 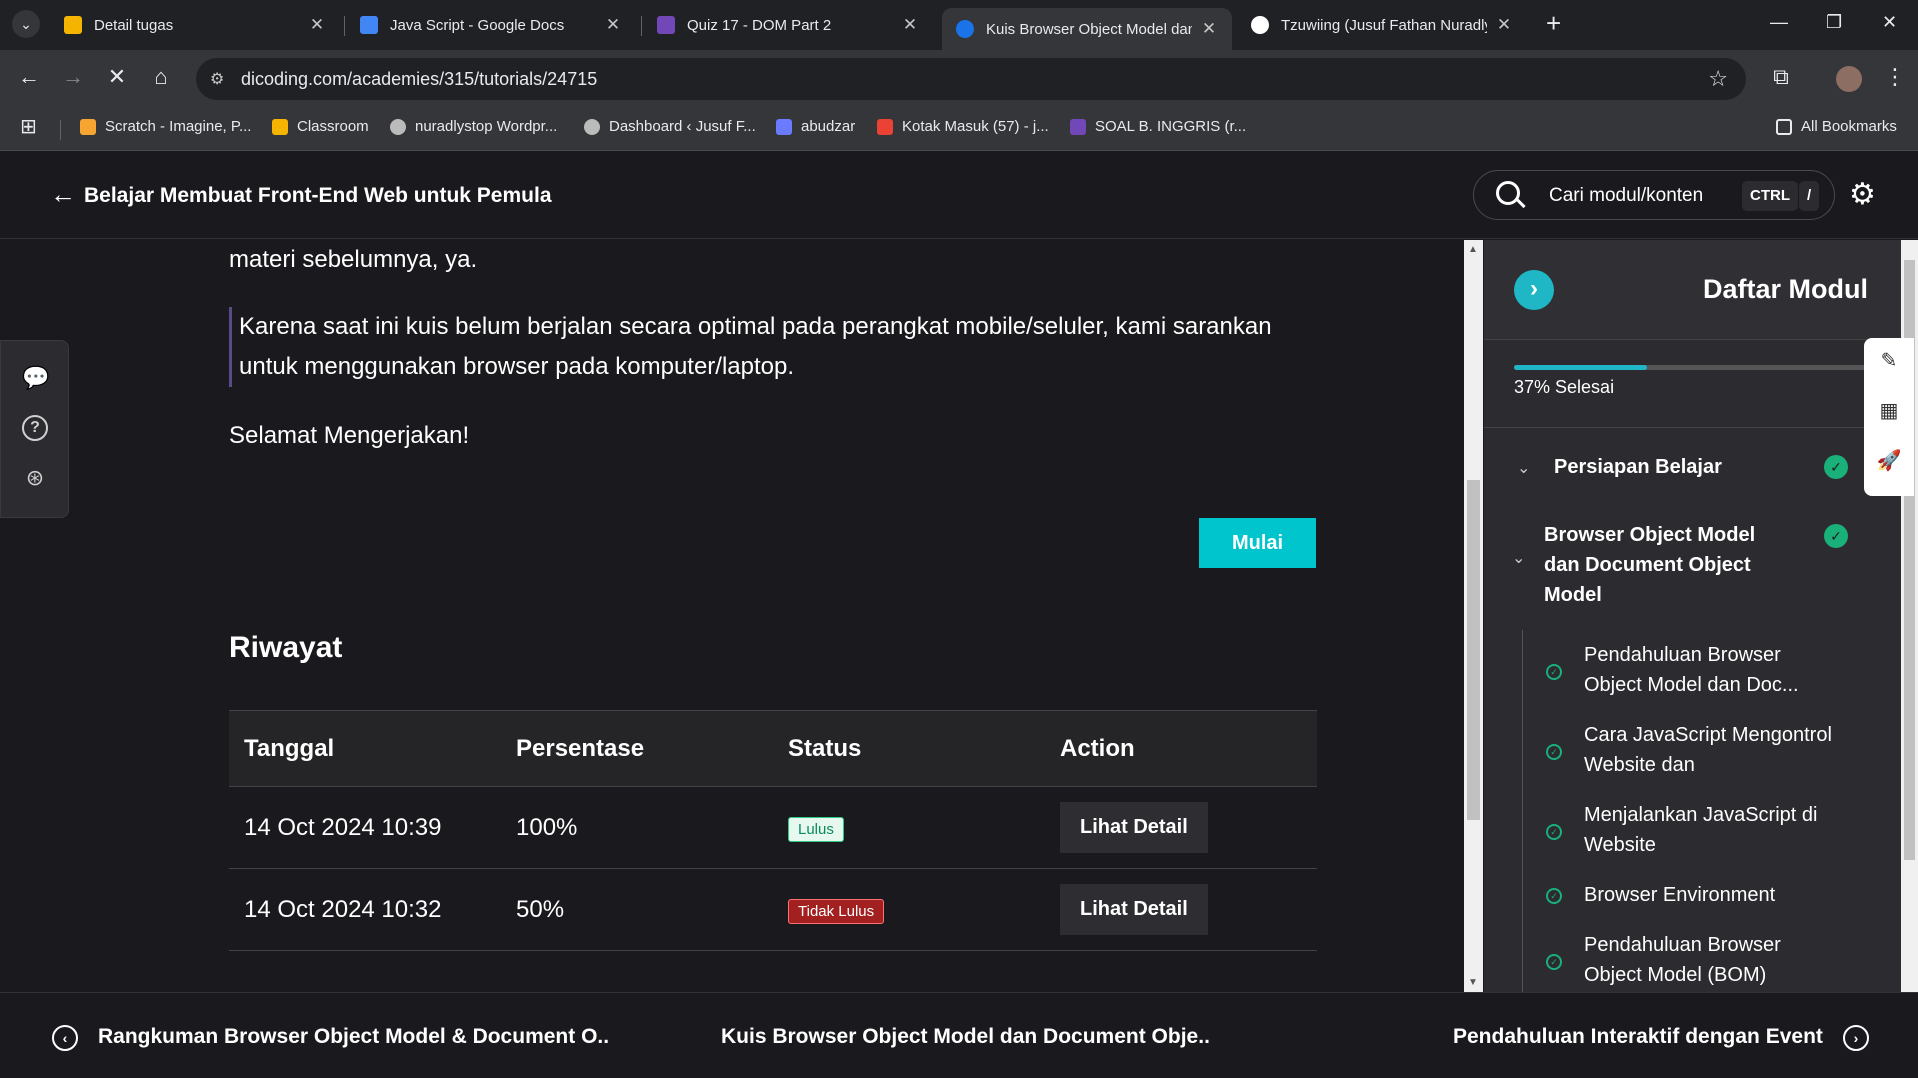 What do you see at coordinates (1696, 895) in the screenshot?
I see `module-item: ✓ Browser Environment` at bounding box center [1696, 895].